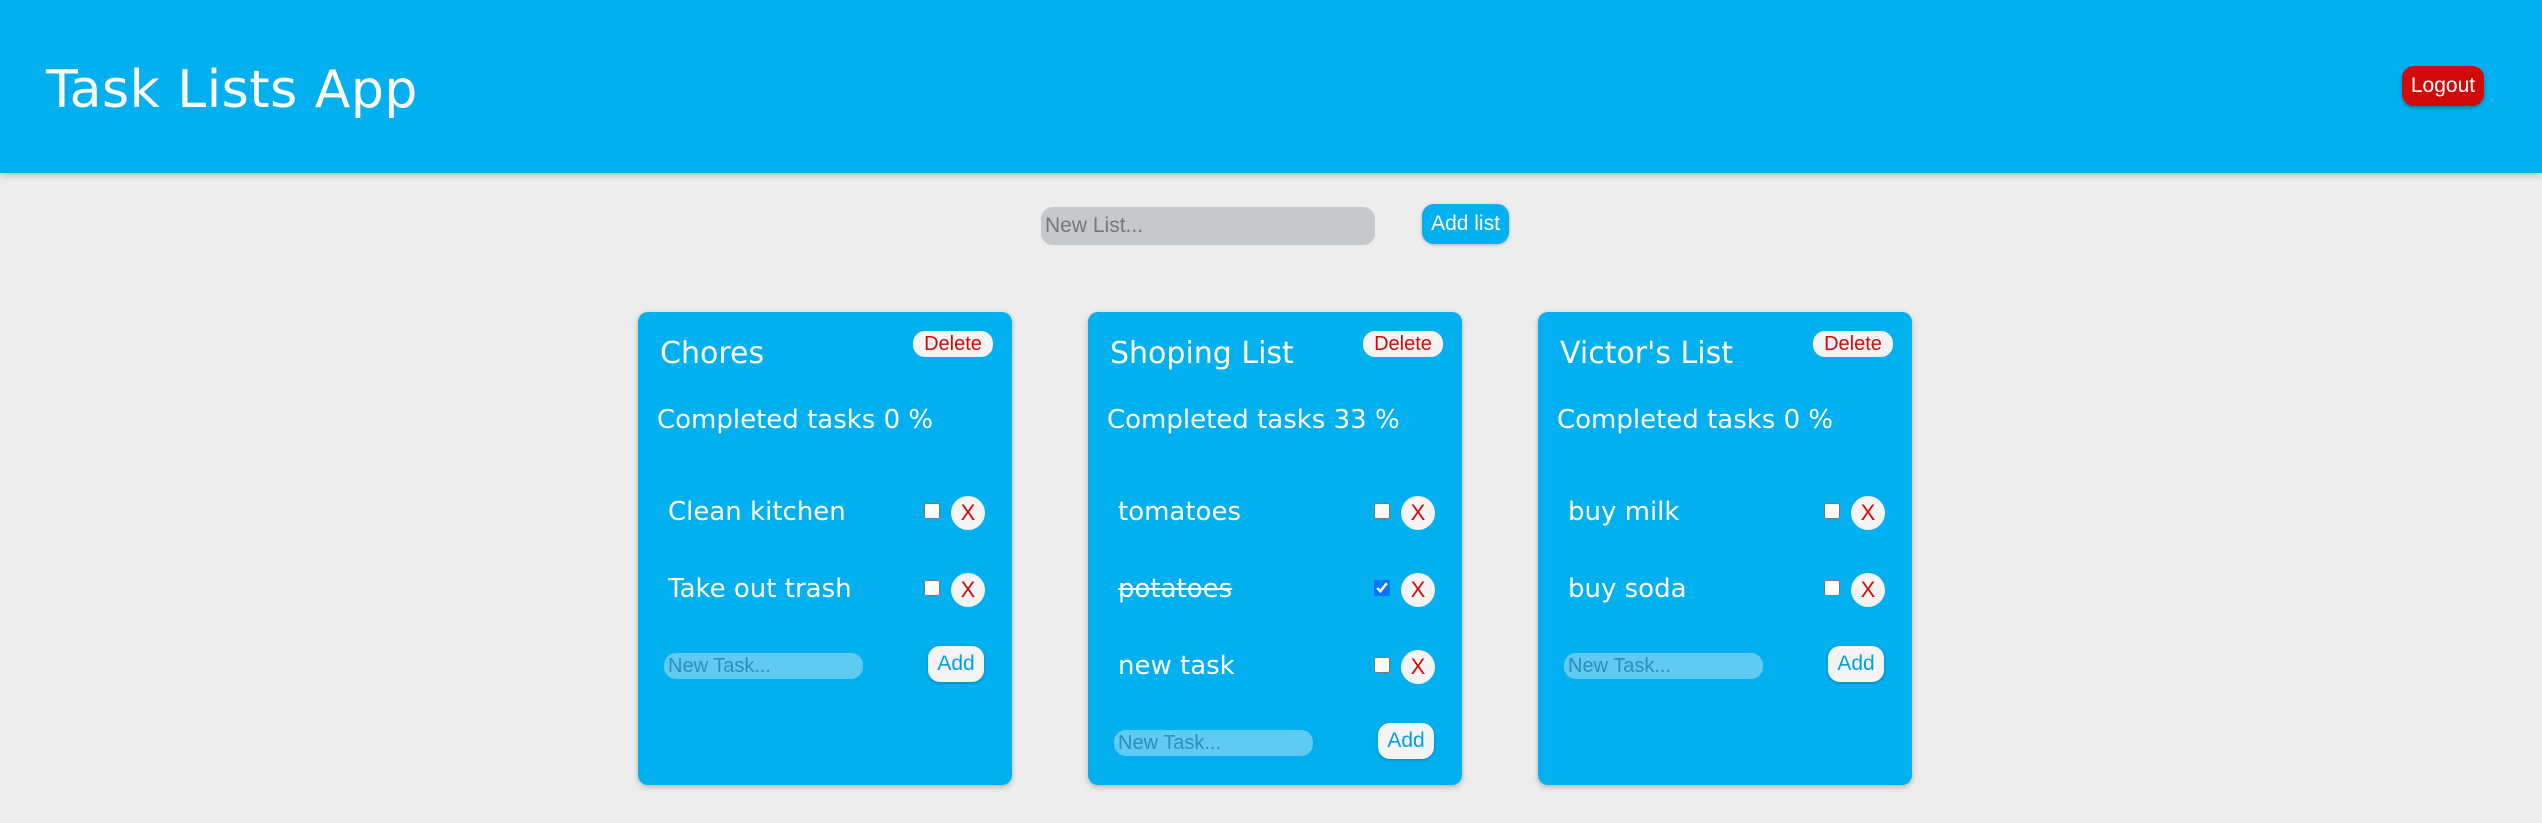 The width and height of the screenshot is (2542, 823). I want to click on task-label: buy soda, so click(1627, 589).